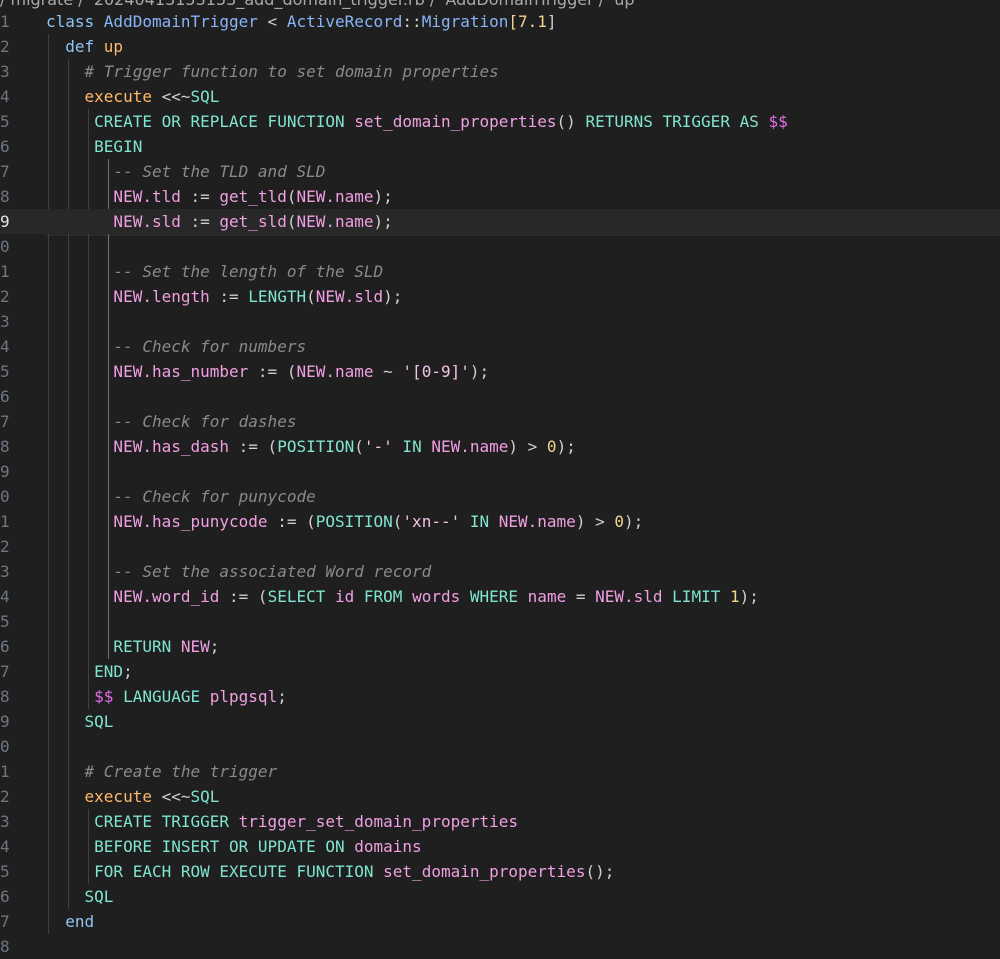 The height and width of the screenshot is (959, 1000). Describe the element at coordinates (500, 271) in the screenshot. I see `code-line: 1 -- Set the length of the SLD` at that location.